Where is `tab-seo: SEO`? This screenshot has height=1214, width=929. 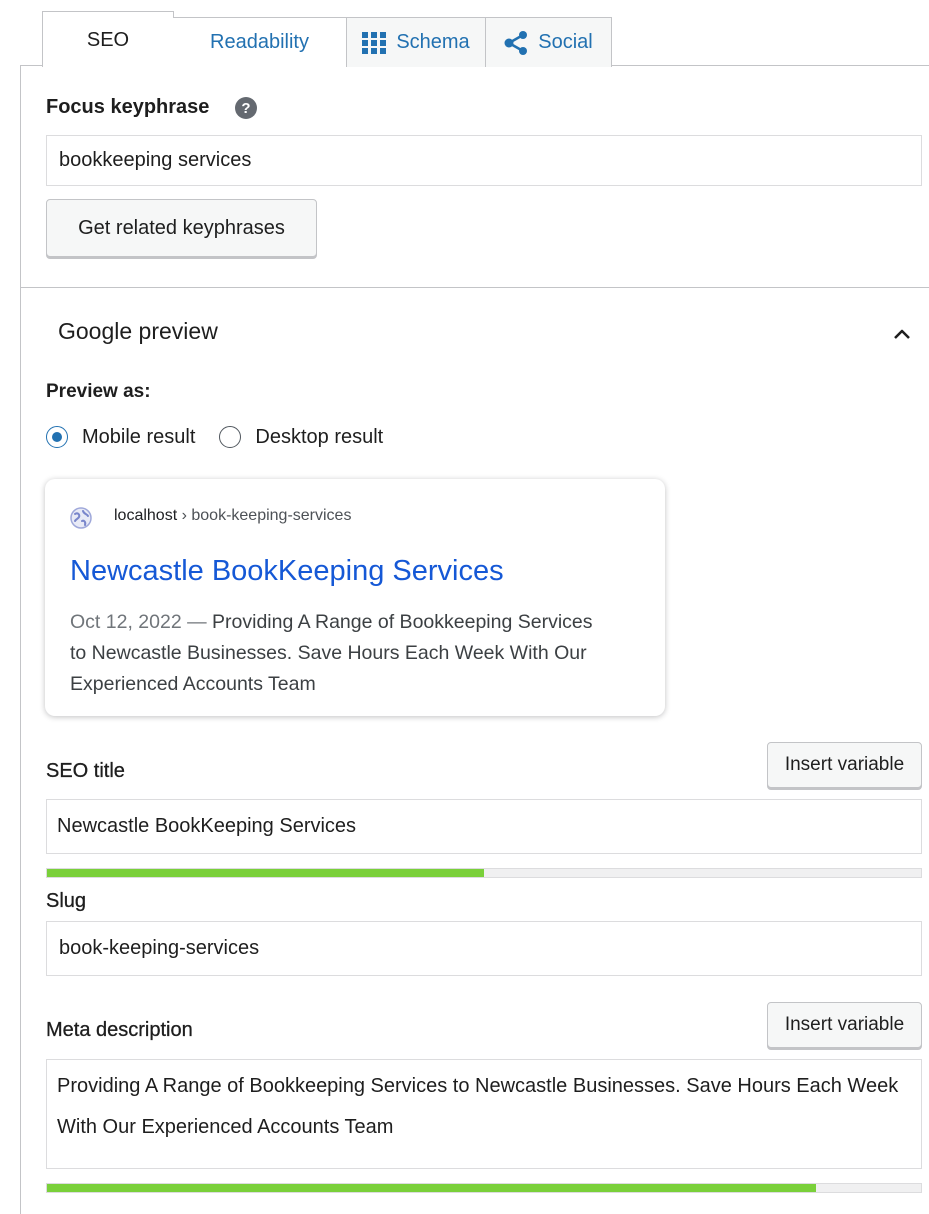 tab-seo: SEO is located at coordinates (108, 39).